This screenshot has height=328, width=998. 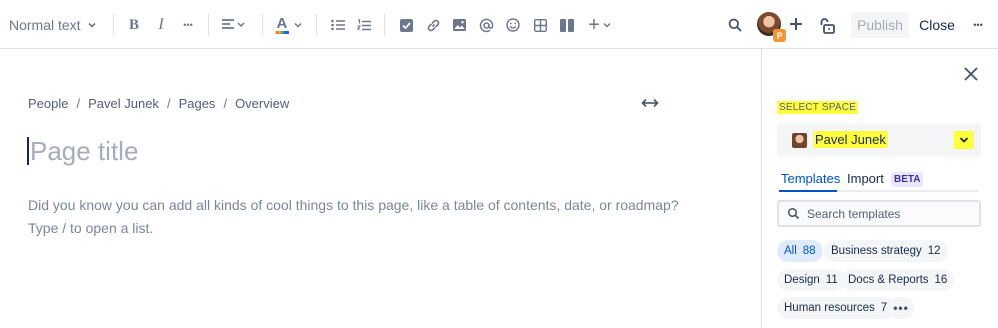 What do you see at coordinates (850, 139) in the screenshot?
I see `space-name: Pavel Junek` at bounding box center [850, 139].